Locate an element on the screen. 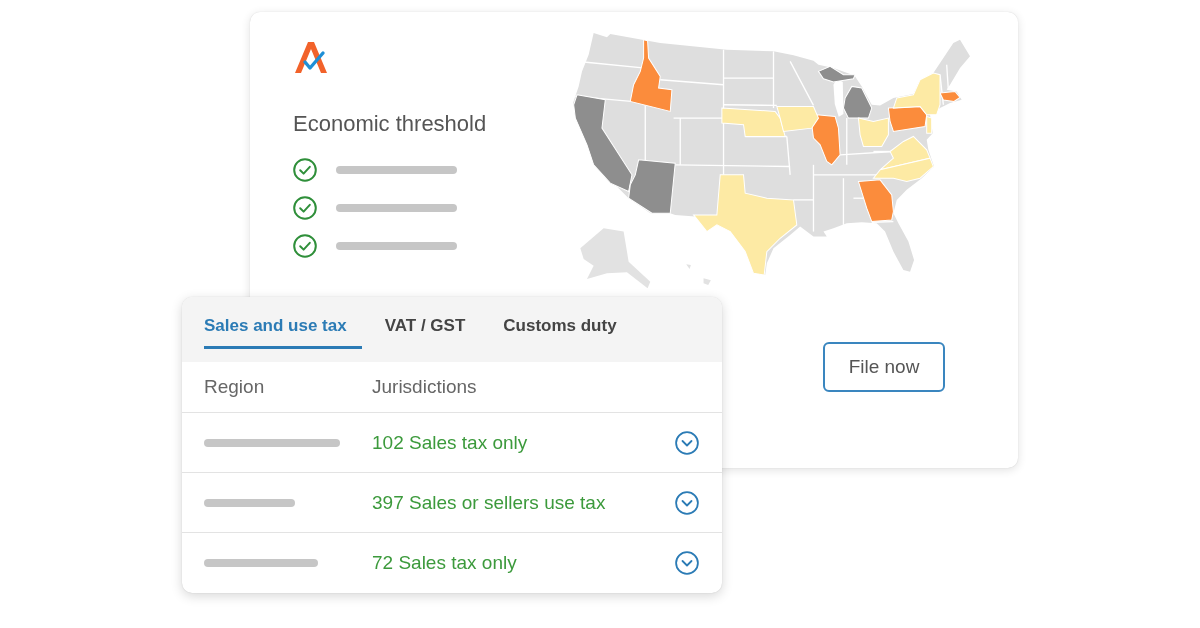 The height and width of the screenshot is (628, 1200). tab: Customs duty is located at coordinates (567, 323).